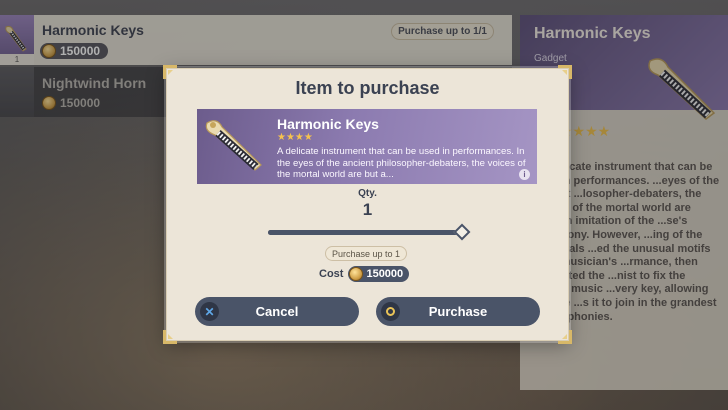  What do you see at coordinates (524, 174) in the screenshot?
I see `info-icon: i` at bounding box center [524, 174].